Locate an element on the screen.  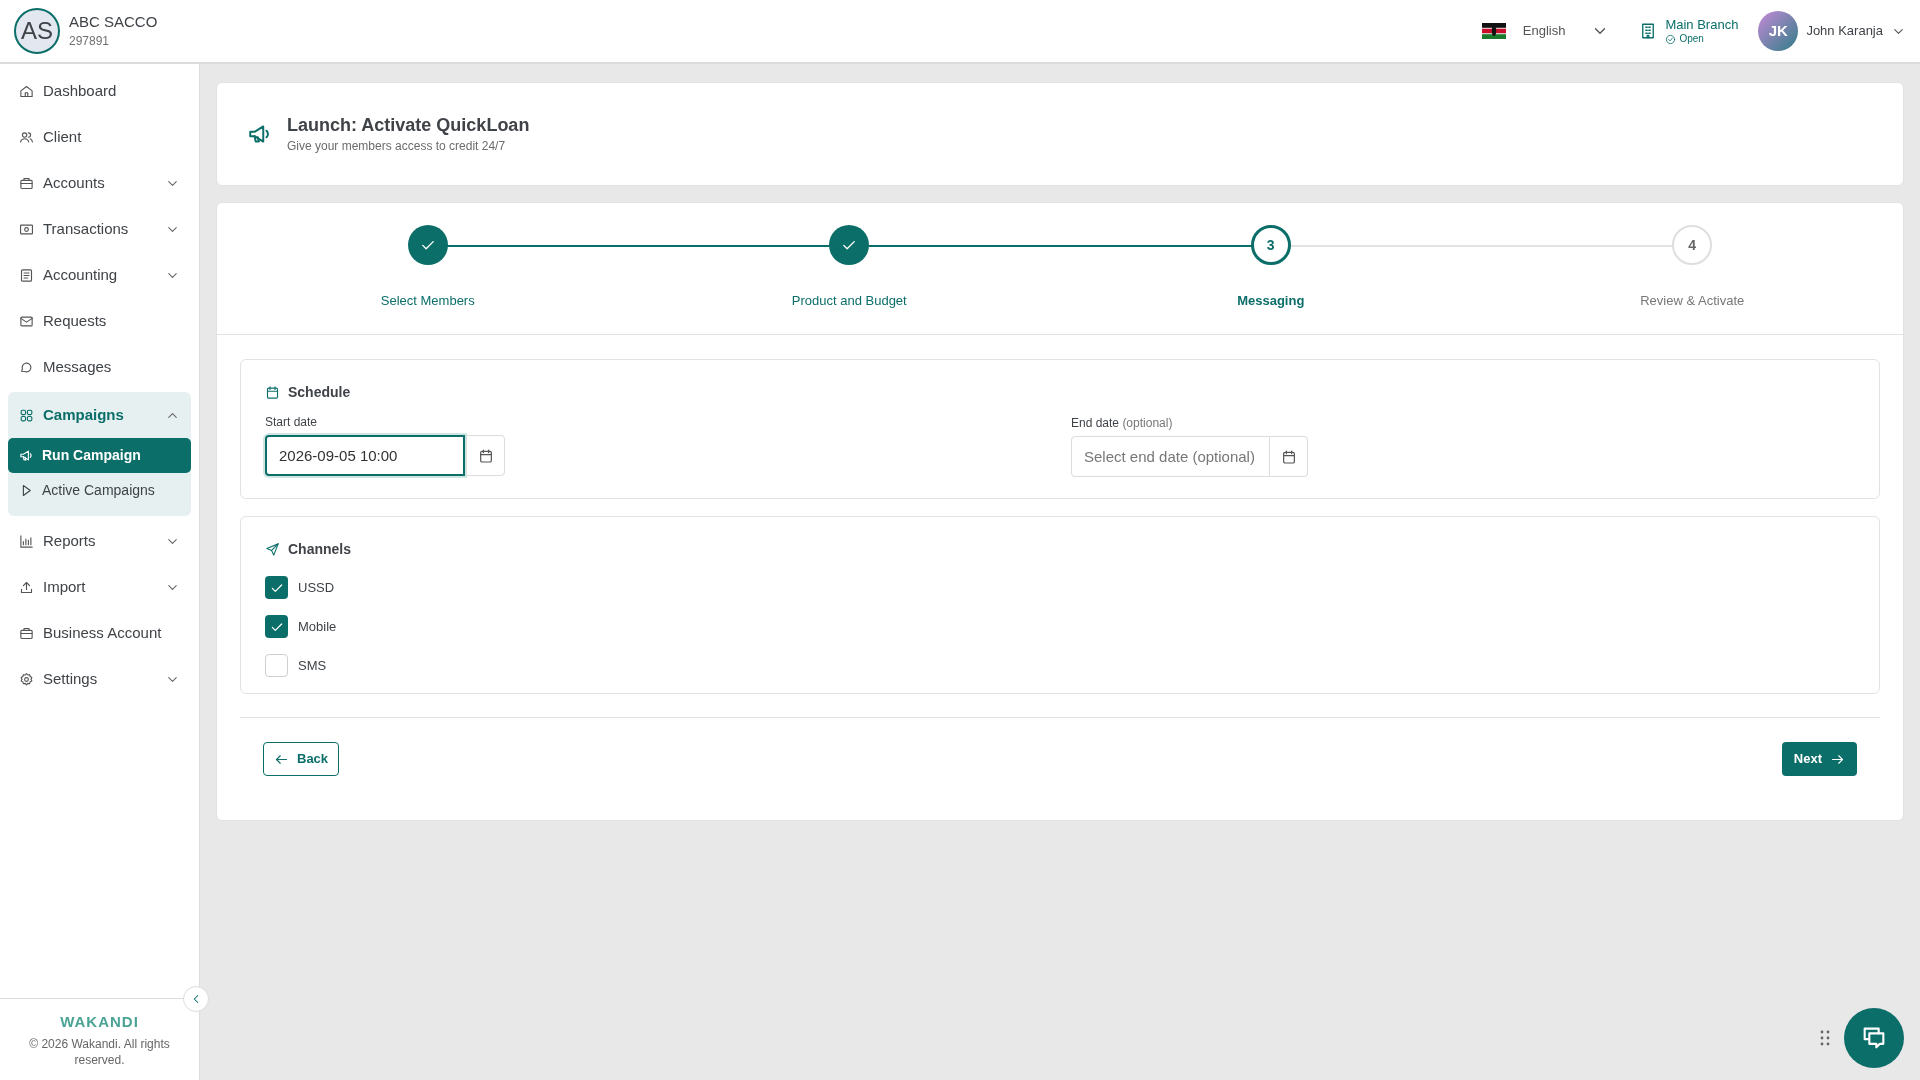
ledger-icon is located at coordinates (26, 275).